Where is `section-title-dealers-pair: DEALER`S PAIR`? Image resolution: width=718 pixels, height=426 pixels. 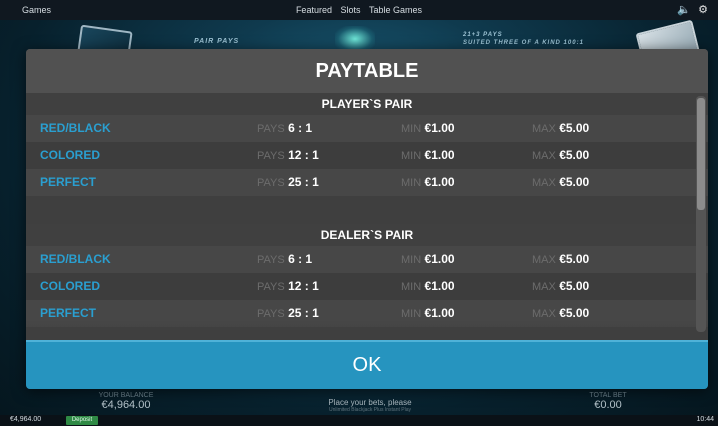
section-title-dealers-pair: DEALER`S PAIR is located at coordinates (367, 235).